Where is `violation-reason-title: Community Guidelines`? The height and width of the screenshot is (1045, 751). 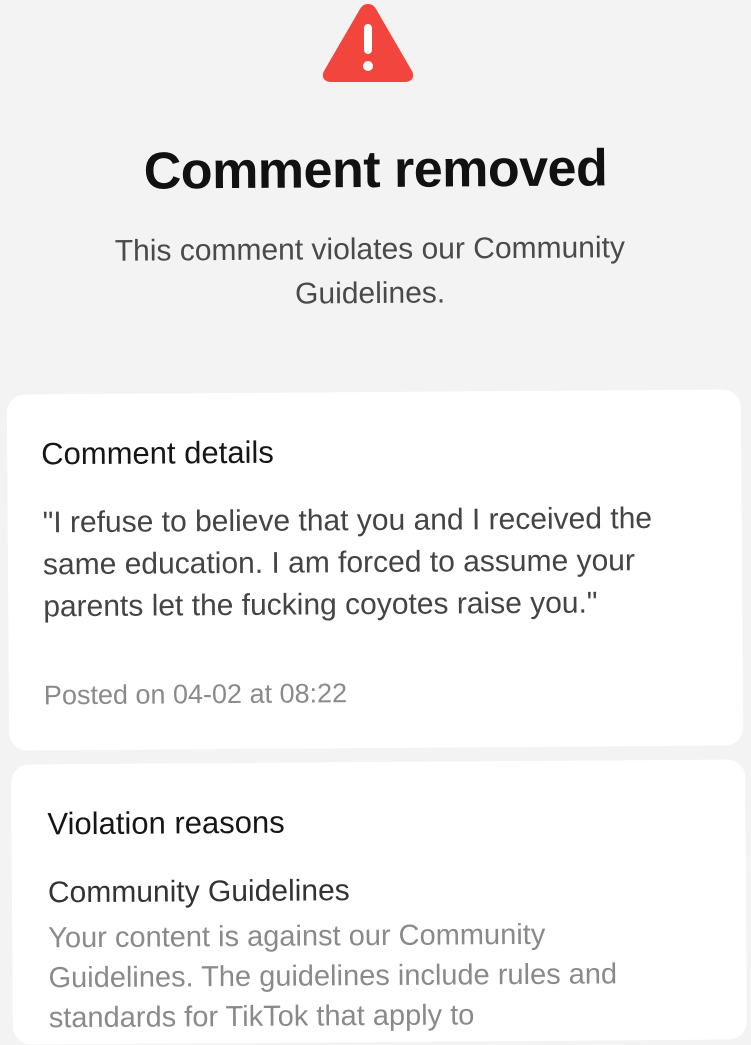
violation-reason-title: Community Guidelines is located at coordinates (198, 892).